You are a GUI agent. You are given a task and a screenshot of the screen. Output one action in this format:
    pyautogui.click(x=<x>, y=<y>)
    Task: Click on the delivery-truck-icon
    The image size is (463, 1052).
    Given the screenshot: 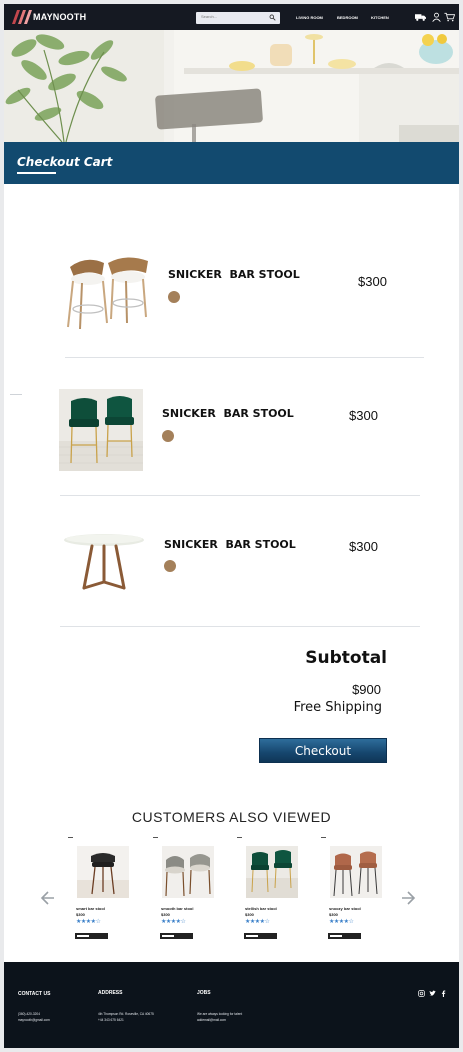 What is the action you would take?
    pyautogui.click(x=420, y=17)
    